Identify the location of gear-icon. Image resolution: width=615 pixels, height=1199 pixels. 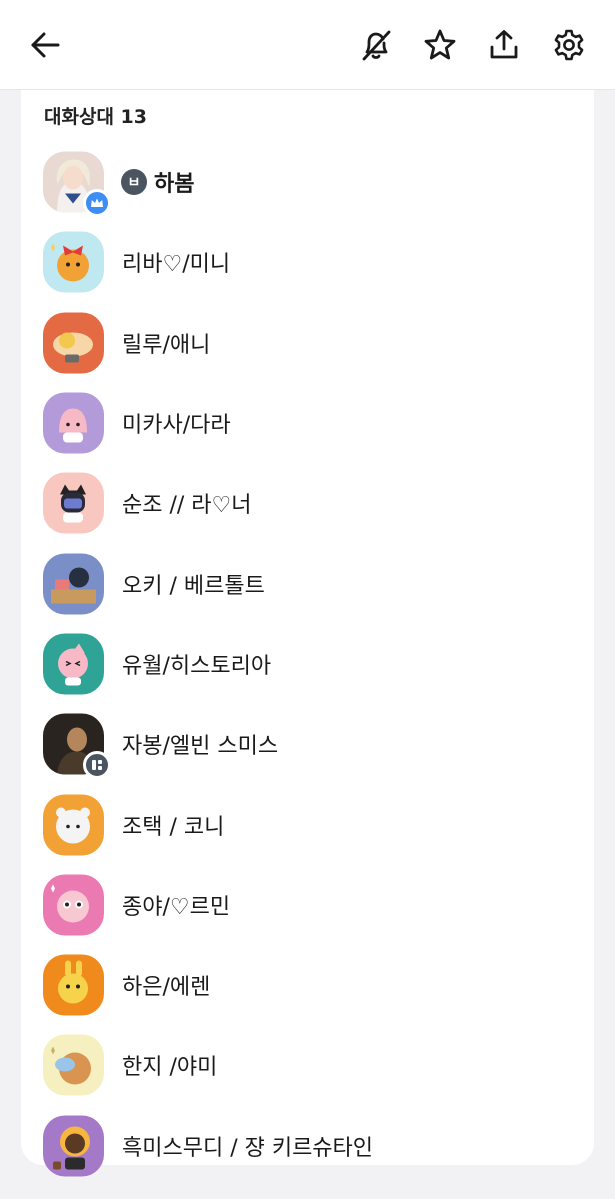
(569, 45).